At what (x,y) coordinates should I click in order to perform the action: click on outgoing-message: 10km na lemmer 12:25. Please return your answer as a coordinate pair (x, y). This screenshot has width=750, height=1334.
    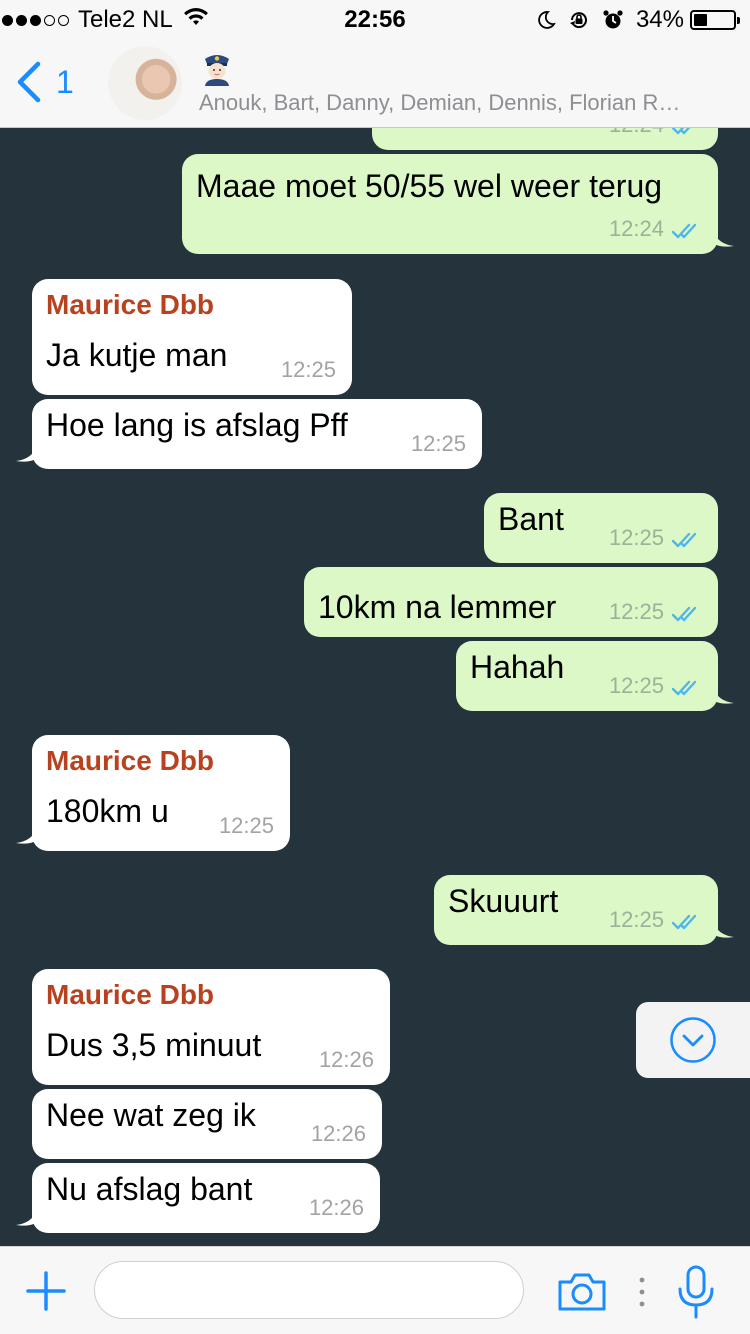
    Looking at the image, I should click on (511, 602).